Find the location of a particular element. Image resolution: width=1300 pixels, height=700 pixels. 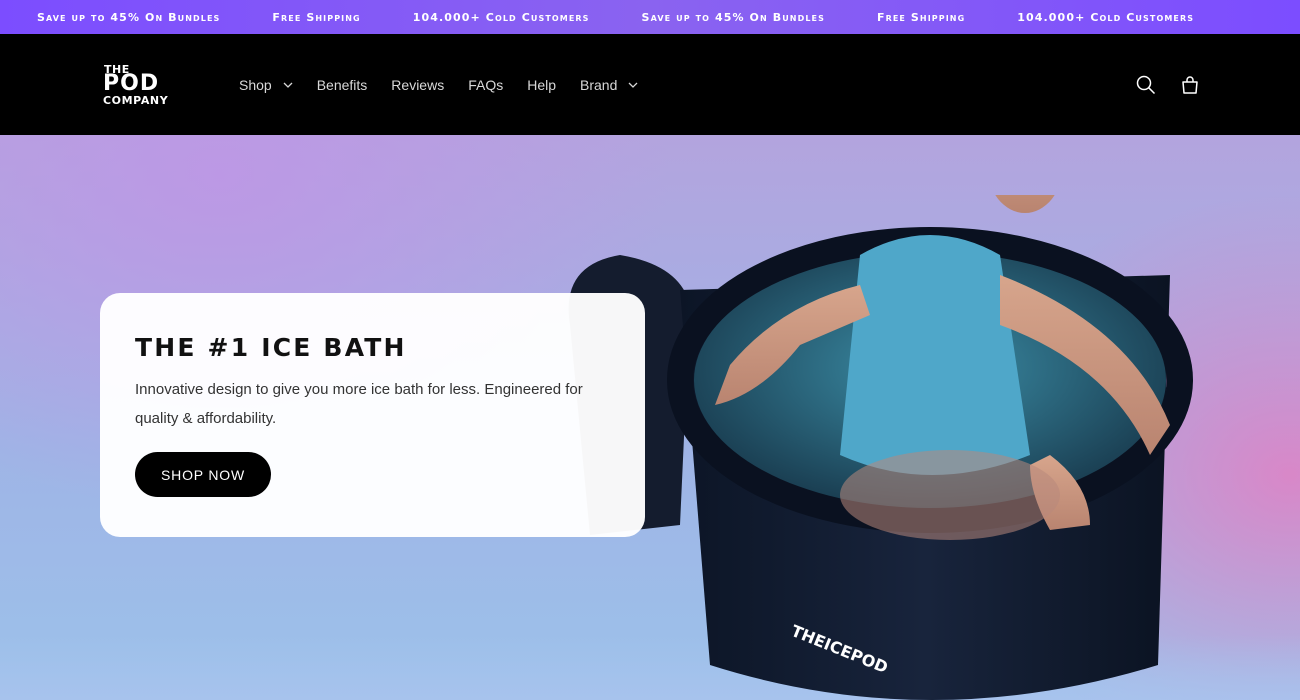

nav-item-label: FAQs is located at coordinates (486, 85).